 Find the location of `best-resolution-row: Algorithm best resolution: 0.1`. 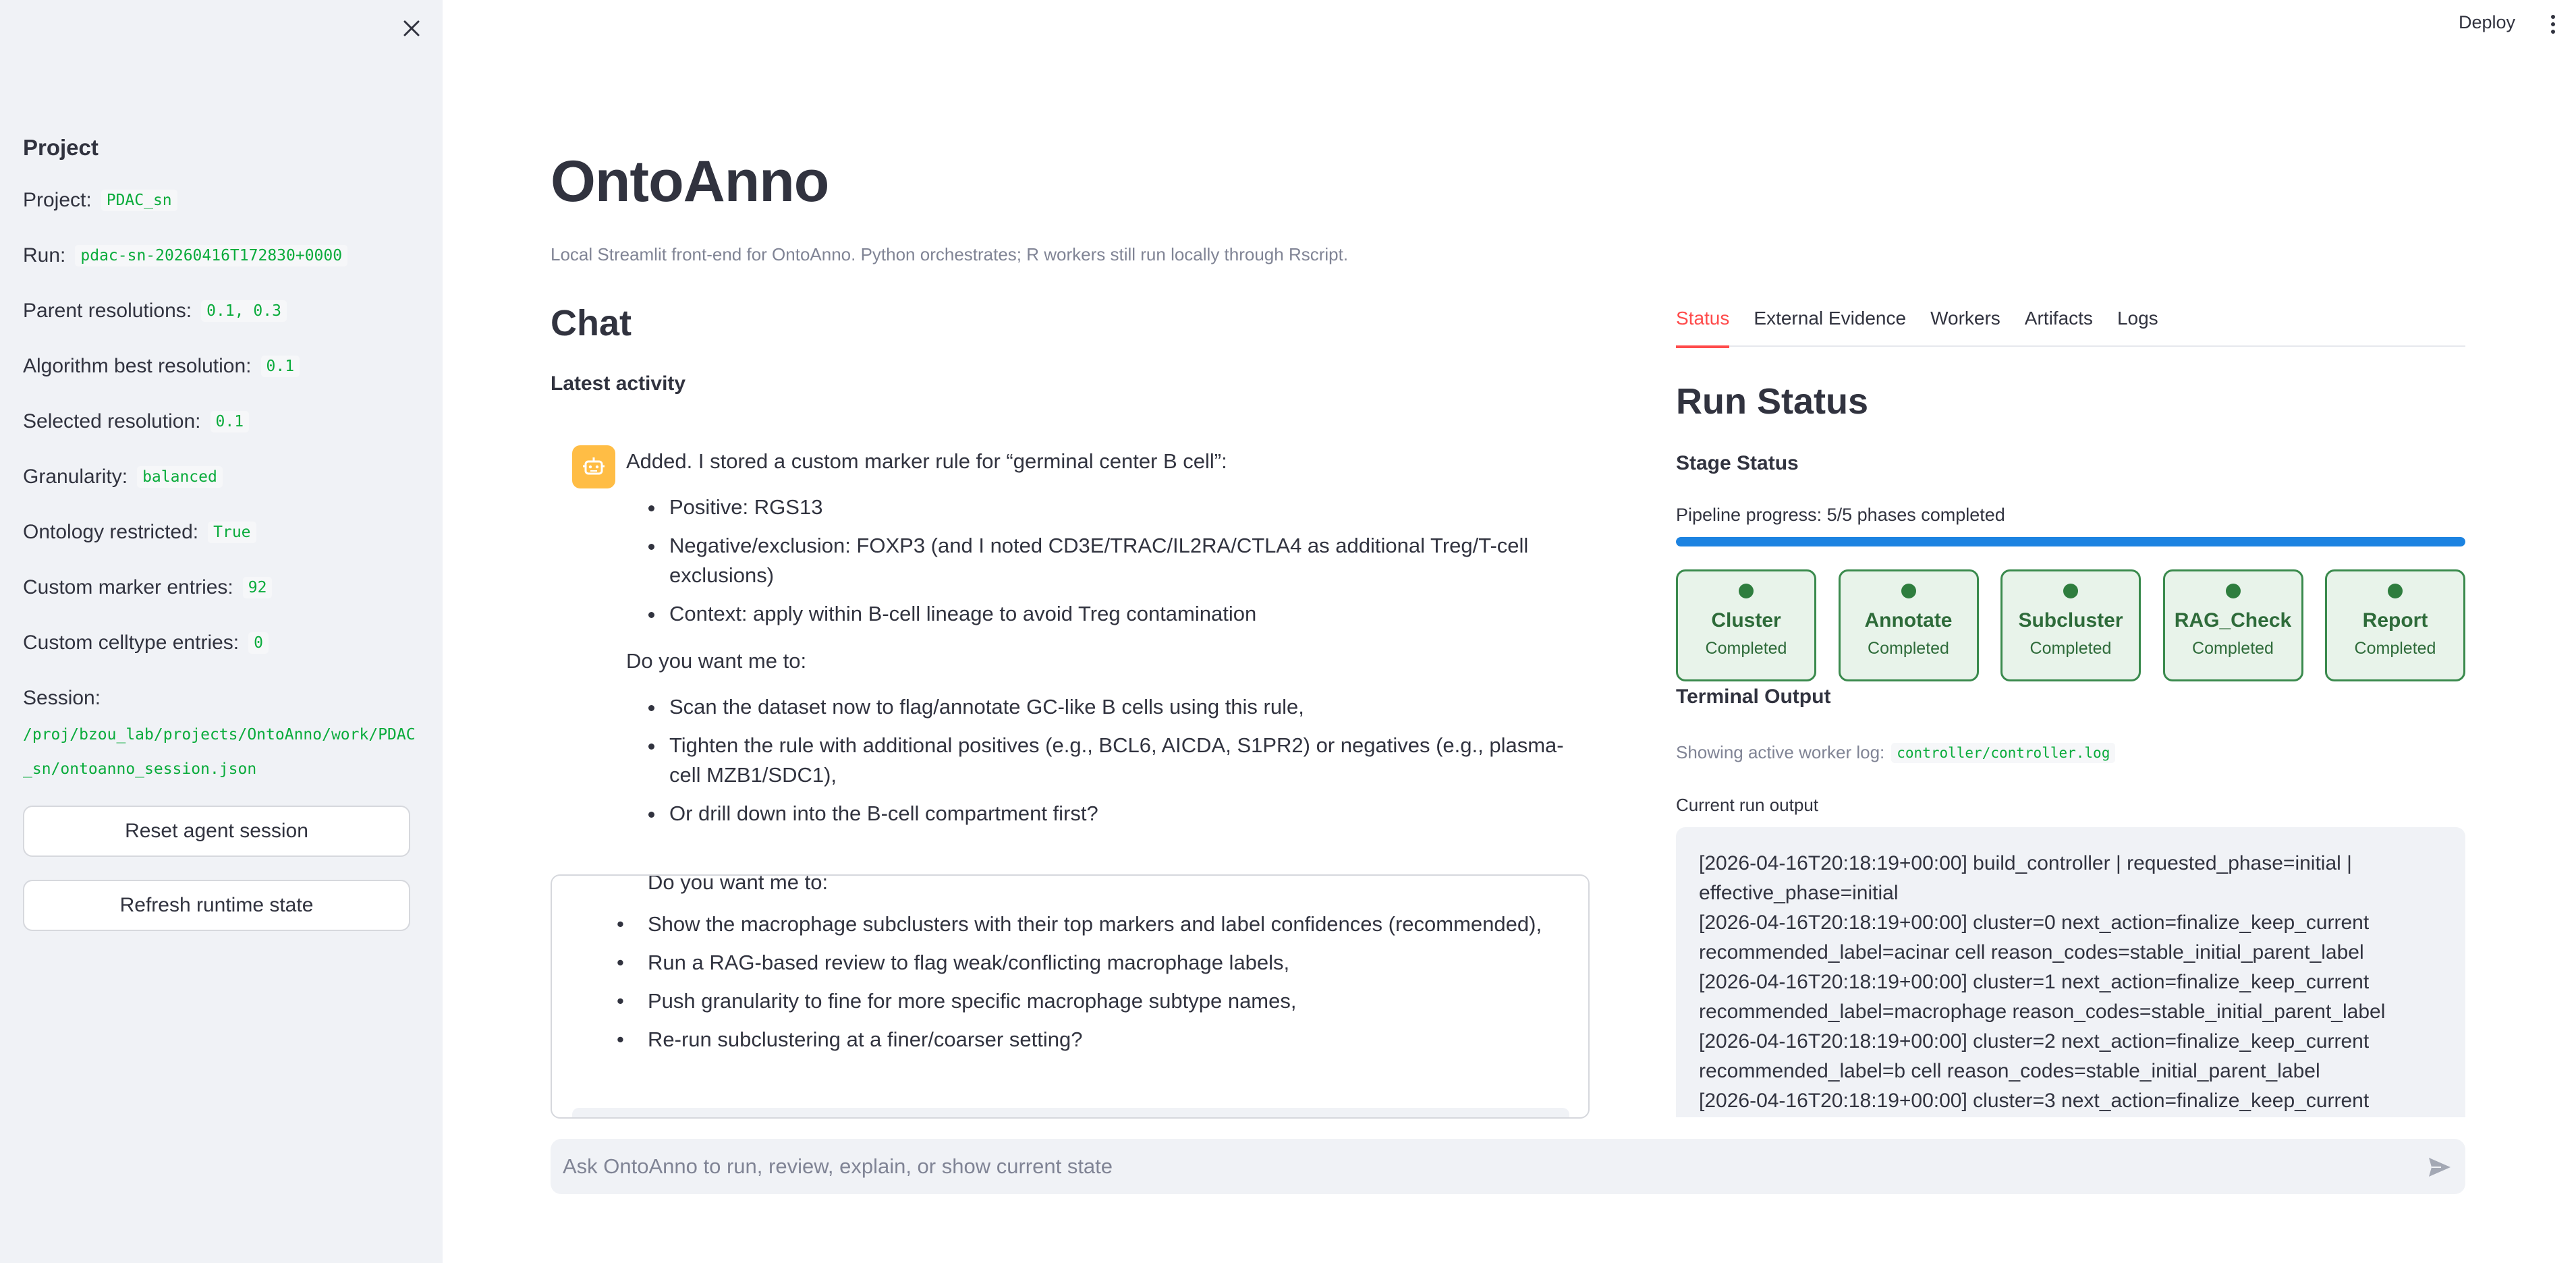

best-resolution-row: Algorithm best resolution: 0.1 is located at coordinates (161, 367).